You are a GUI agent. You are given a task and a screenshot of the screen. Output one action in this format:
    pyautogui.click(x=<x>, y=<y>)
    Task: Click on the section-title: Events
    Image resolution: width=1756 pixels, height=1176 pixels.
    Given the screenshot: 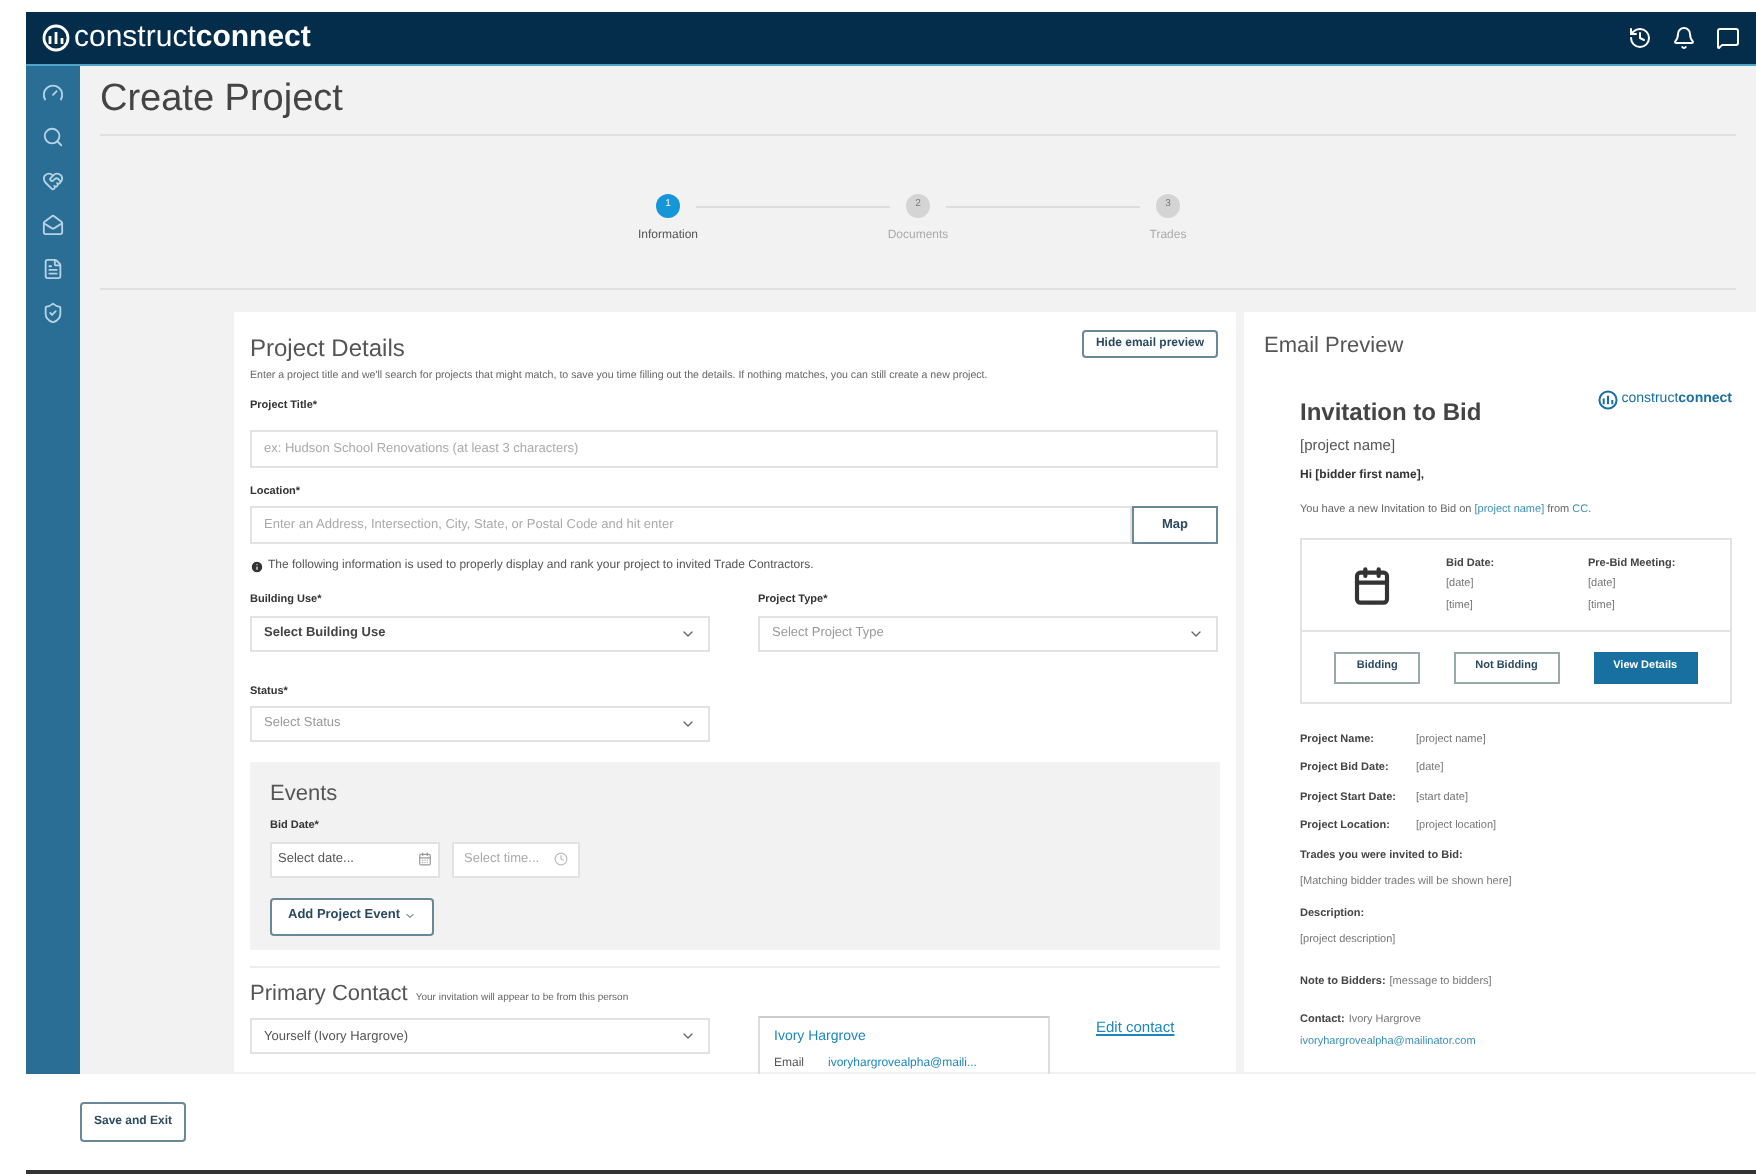 What is the action you would take?
    pyautogui.click(x=305, y=794)
    